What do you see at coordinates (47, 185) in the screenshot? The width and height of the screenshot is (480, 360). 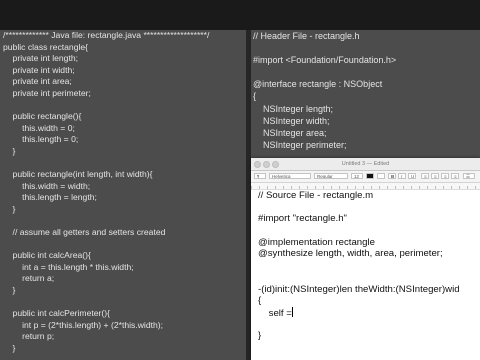 I see `code-line: this.width = width;` at bounding box center [47, 185].